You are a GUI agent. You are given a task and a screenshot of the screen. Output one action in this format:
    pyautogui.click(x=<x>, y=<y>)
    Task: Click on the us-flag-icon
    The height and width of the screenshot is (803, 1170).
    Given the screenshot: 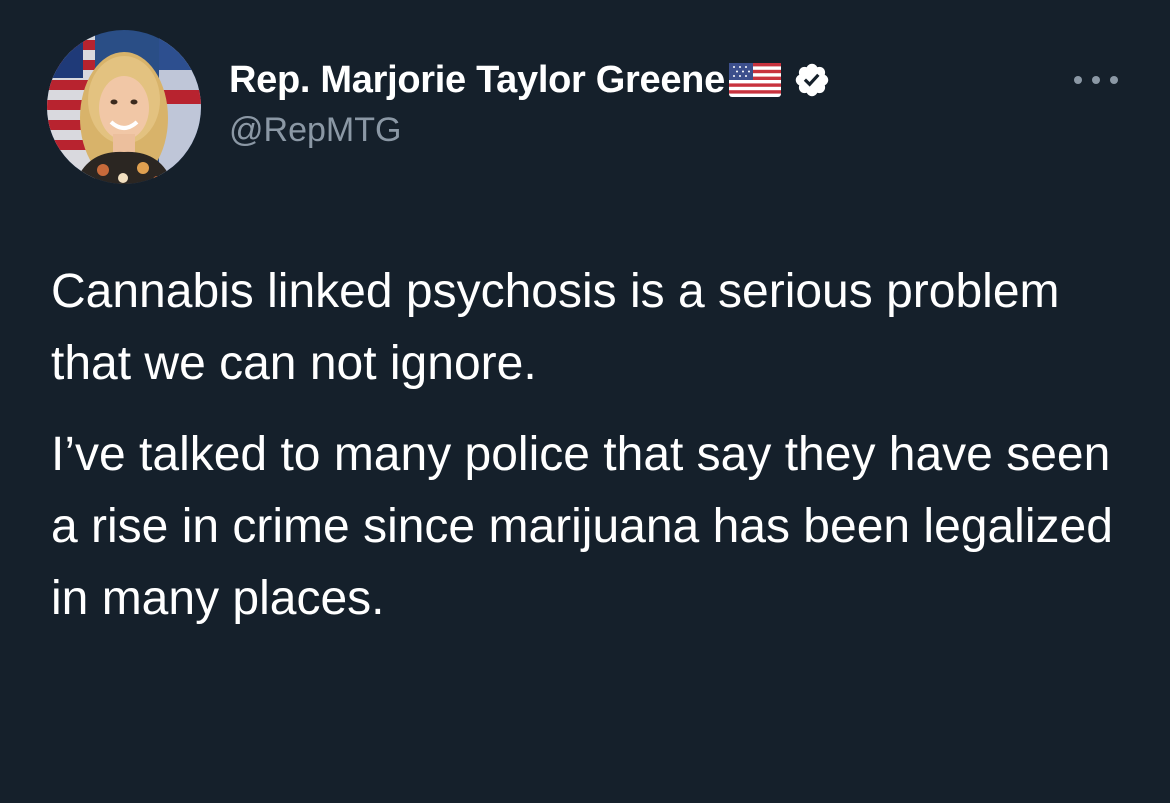 What is the action you would take?
    pyautogui.click(x=754, y=80)
    